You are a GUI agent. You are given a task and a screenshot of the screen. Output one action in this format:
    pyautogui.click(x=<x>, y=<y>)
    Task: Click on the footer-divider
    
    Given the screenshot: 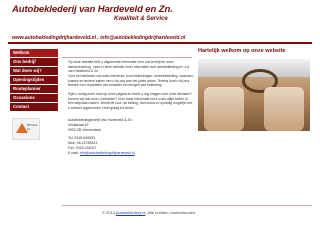 What is the action you would take?
    pyautogui.click(x=187, y=205)
    